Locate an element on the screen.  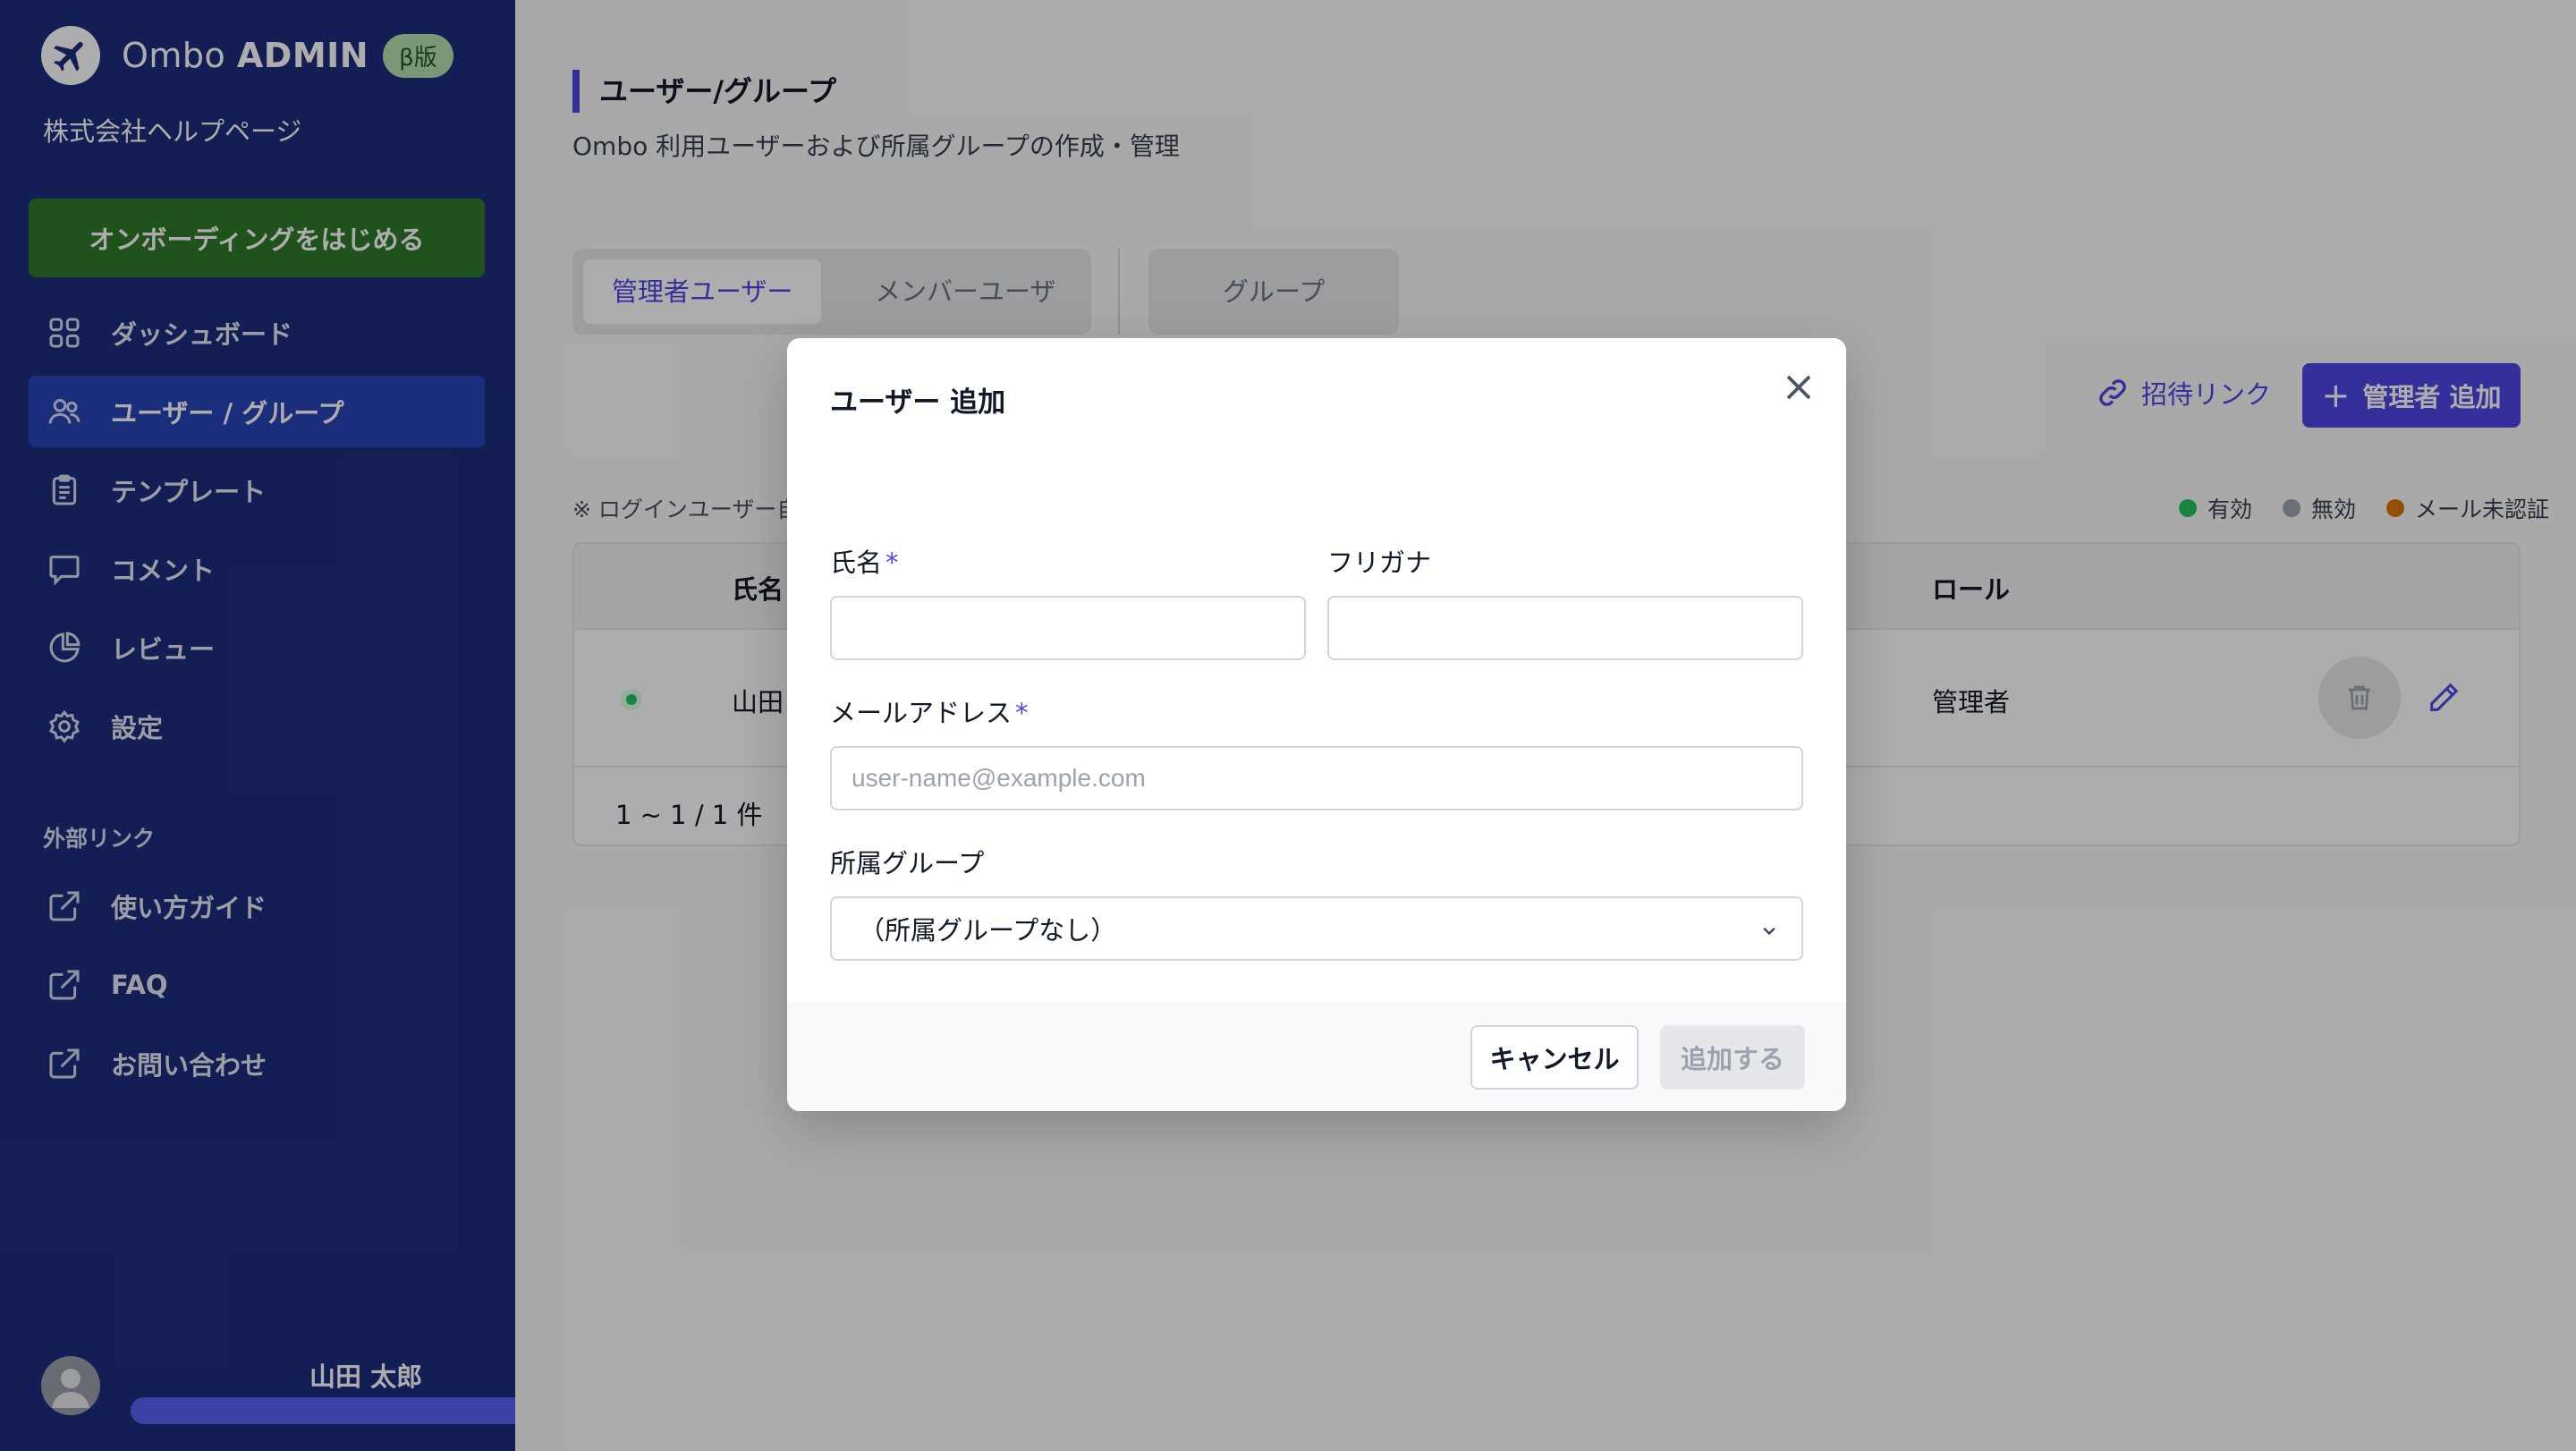
chevron-down-icon is located at coordinates (1769, 931).